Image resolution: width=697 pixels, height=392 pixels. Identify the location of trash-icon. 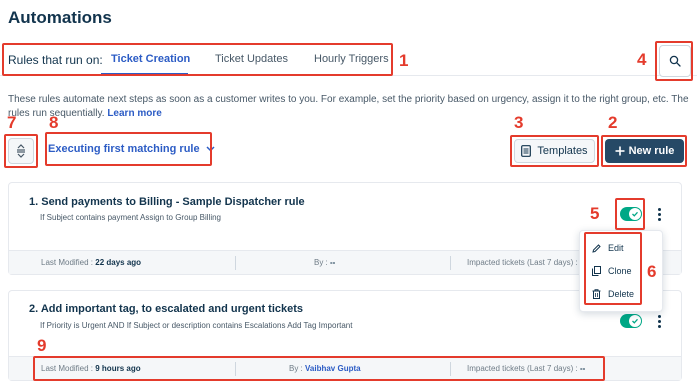
(596, 294).